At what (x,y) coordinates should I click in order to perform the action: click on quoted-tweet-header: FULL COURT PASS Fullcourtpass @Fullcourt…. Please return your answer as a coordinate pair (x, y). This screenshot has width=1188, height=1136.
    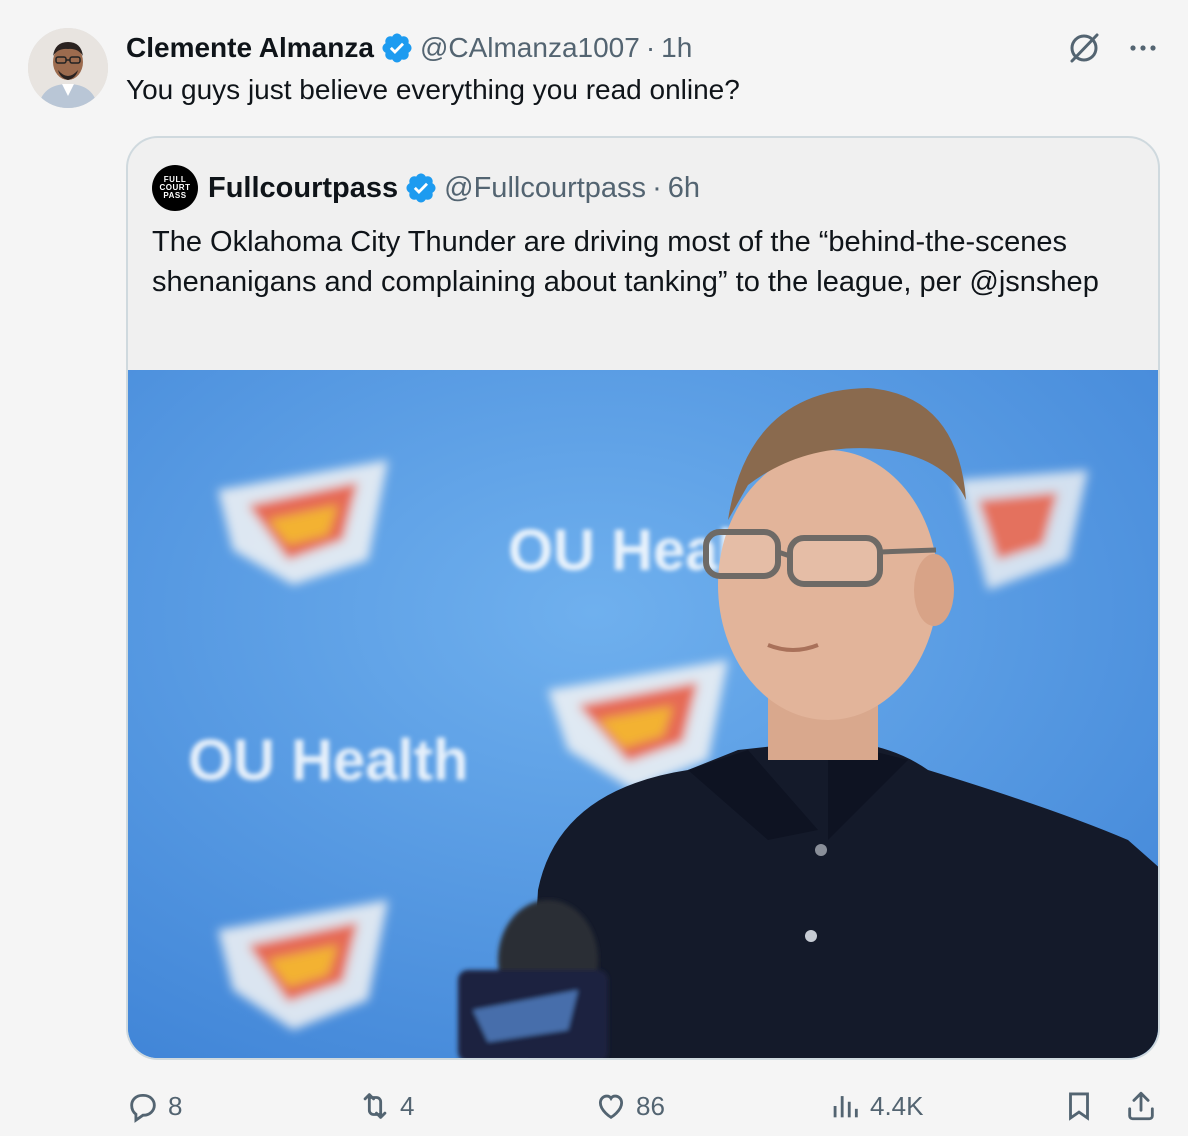
    Looking at the image, I should click on (426, 188).